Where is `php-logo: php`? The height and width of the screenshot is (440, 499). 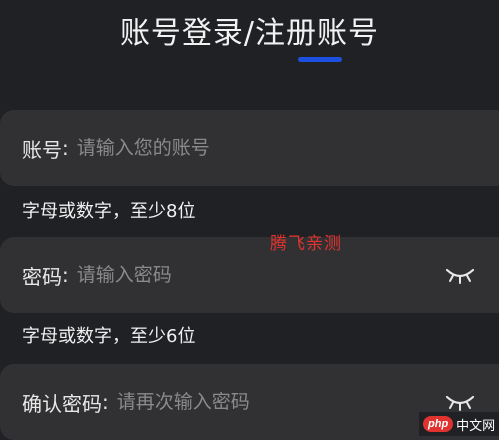
php-logo: php is located at coordinates (438, 424).